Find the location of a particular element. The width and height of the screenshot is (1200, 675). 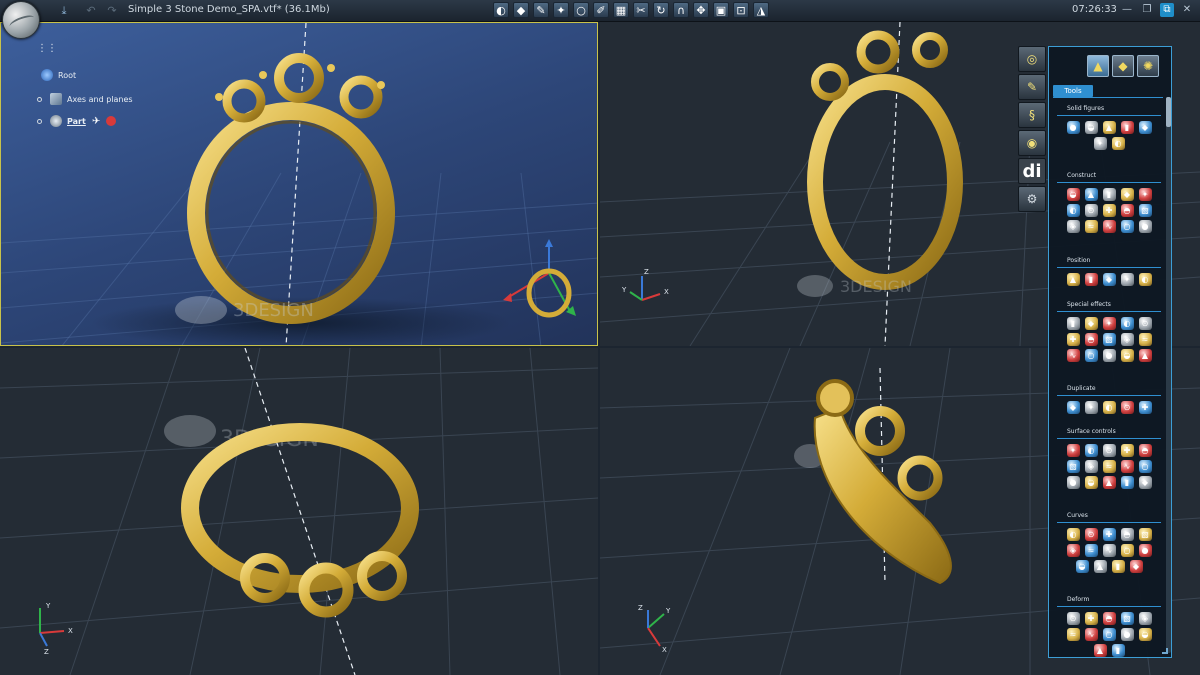

measure-icon: ⊡ is located at coordinates (741, 10).